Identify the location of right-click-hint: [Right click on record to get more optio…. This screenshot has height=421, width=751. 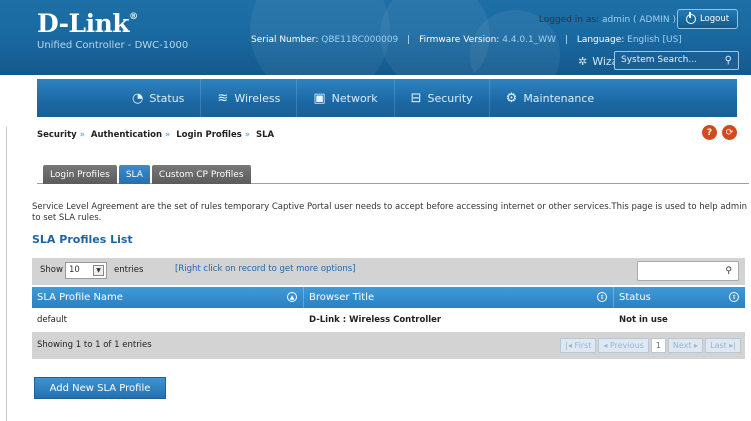
(265, 269).